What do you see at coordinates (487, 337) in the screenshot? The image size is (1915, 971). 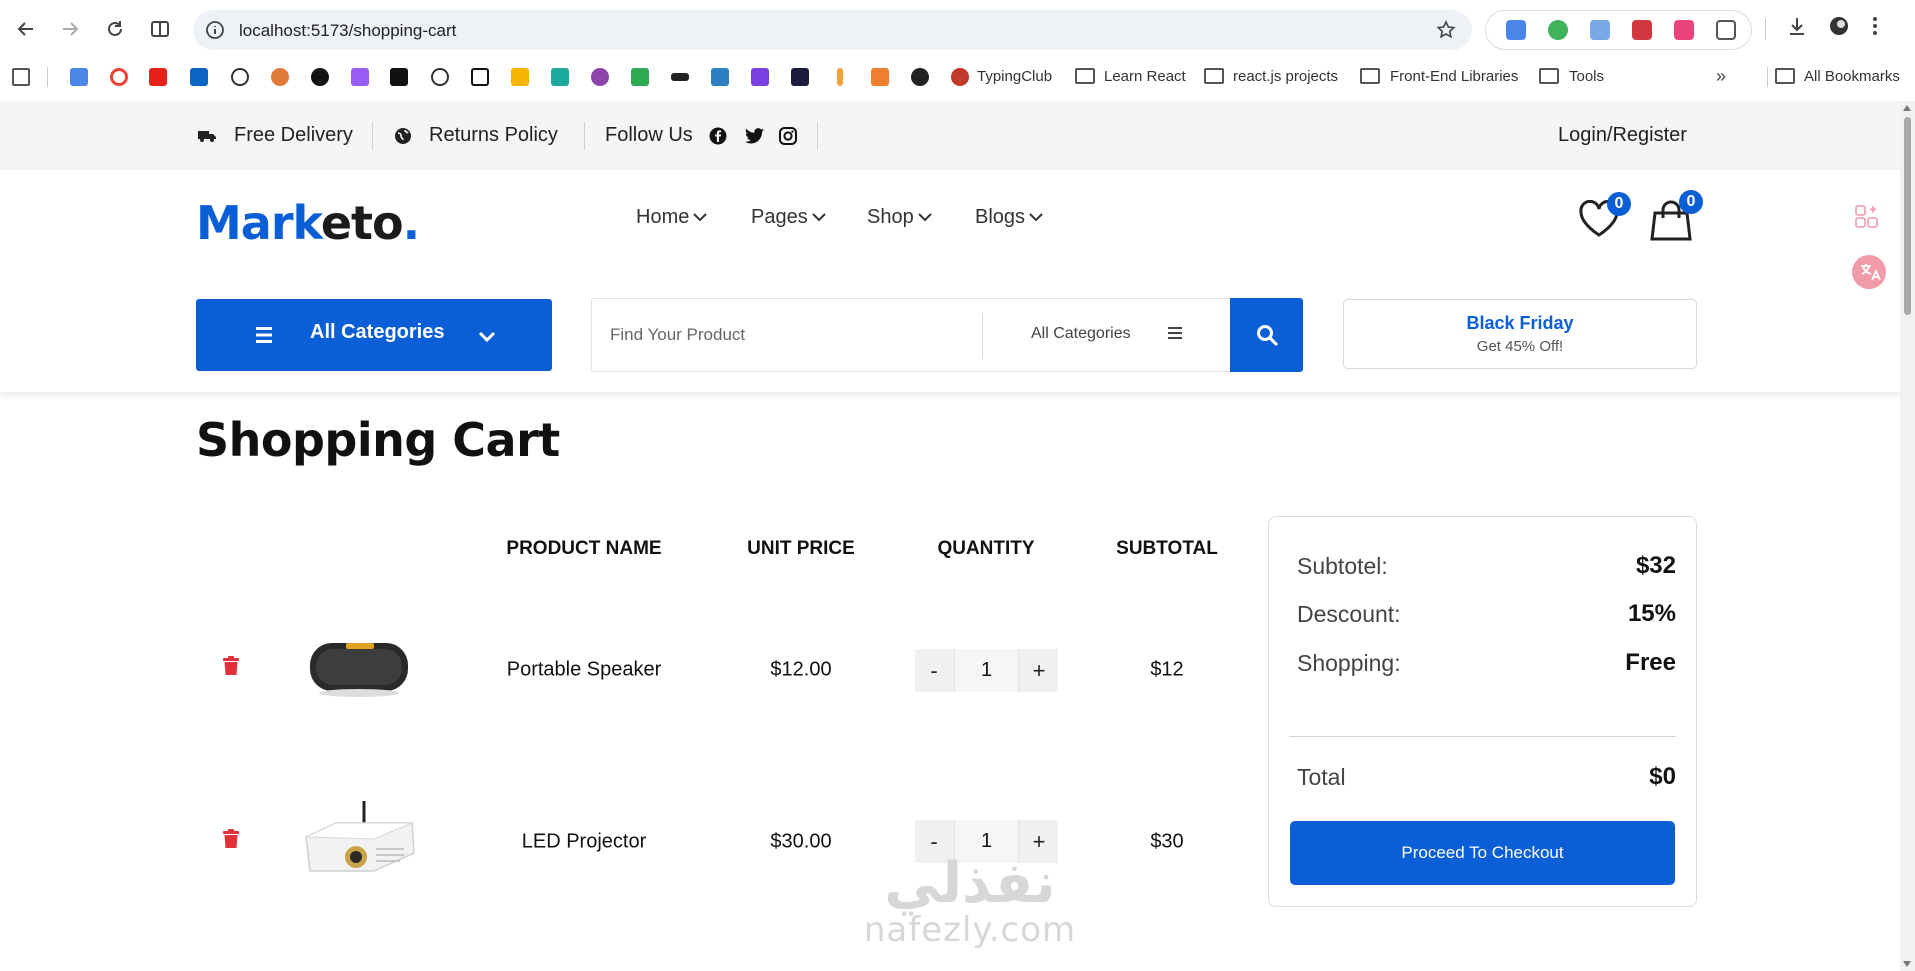 I see `chevron-down-icon` at bounding box center [487, 337].